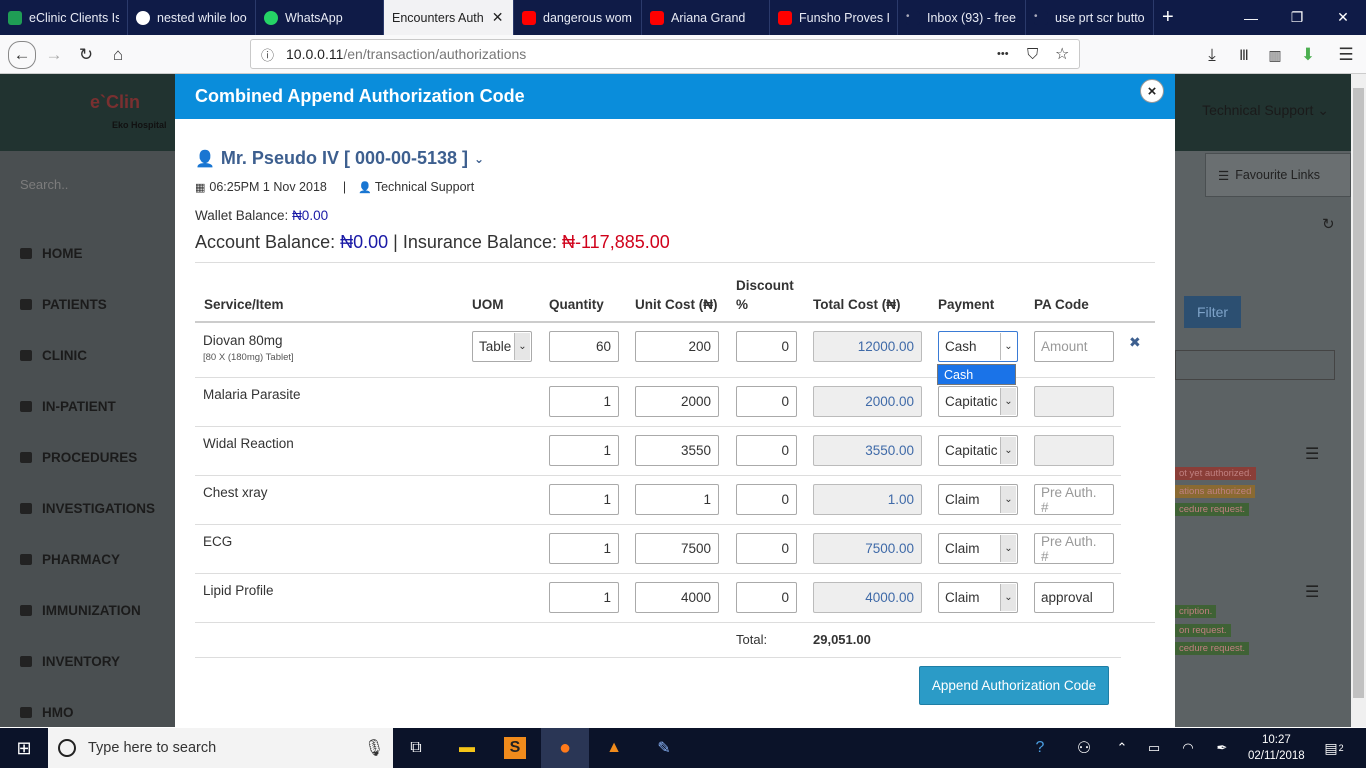 Image resolution: width=1366 pixels, height=768 pixels. Describe the element at coordinates (51, 253) in the screenshot. I see `sidebar-item-home: HOME` at that location.